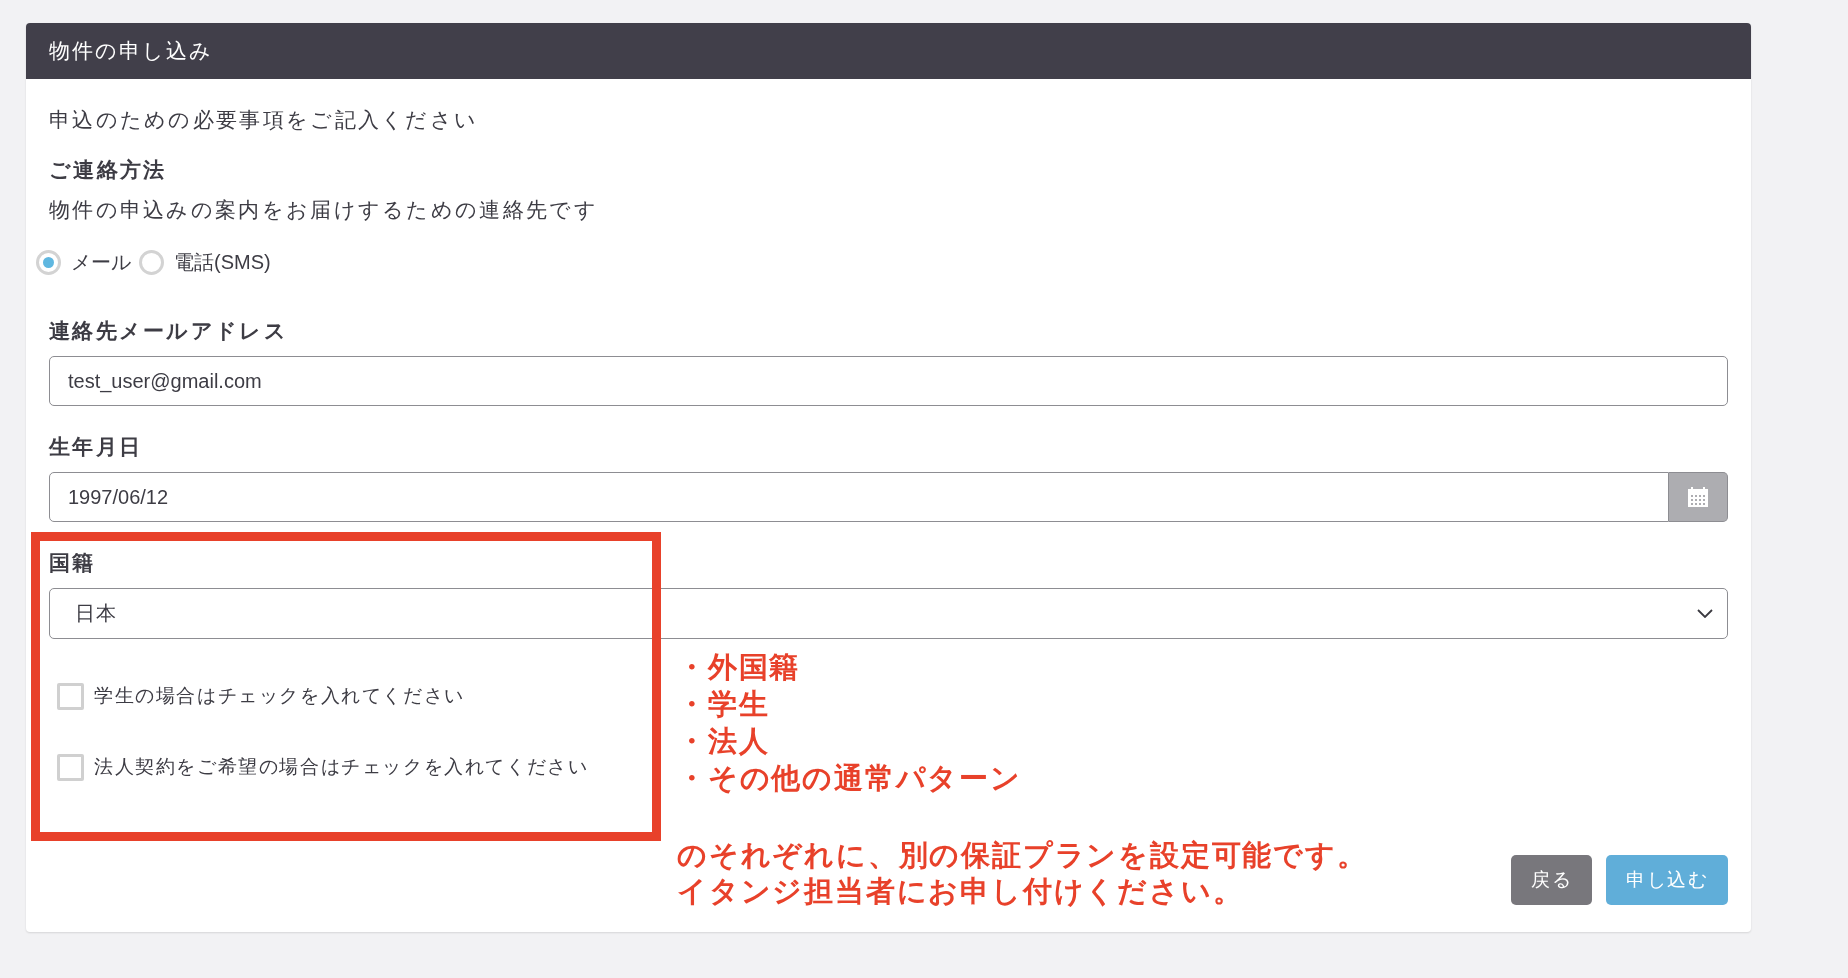 The height and width of the screenshot is (978, 1848). I want to click on chevron-down-icon, so click(1705, 613).